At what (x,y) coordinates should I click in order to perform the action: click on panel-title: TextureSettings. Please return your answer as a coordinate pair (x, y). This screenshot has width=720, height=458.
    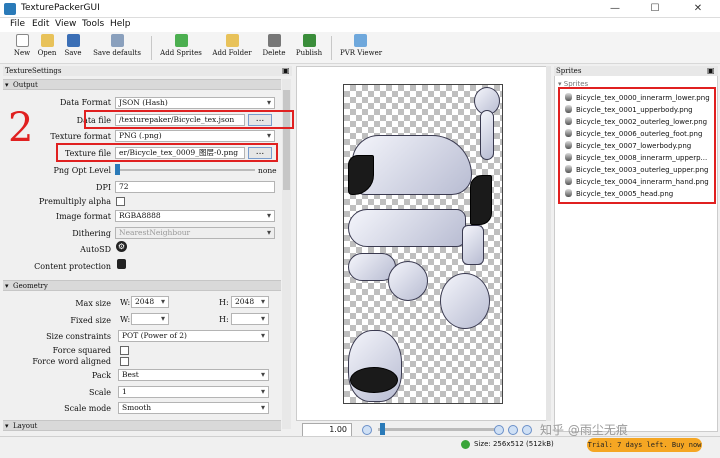
    Looking at the image, I should click on (147, 71).